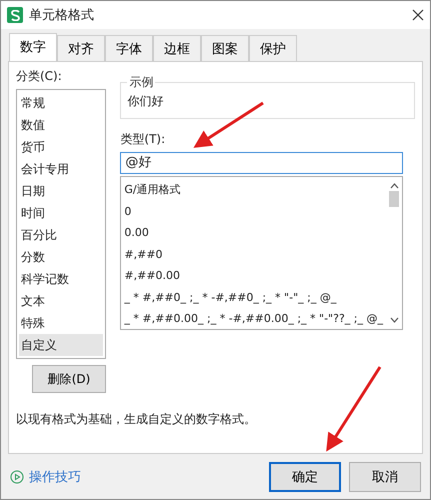 This screenshot has height=500, width=431. I want to click on format-item: _ * #,##0.00_ ;_ * -#,##0.00_ ;_ * "-"??_ ;_ @_, so click(253, 319).